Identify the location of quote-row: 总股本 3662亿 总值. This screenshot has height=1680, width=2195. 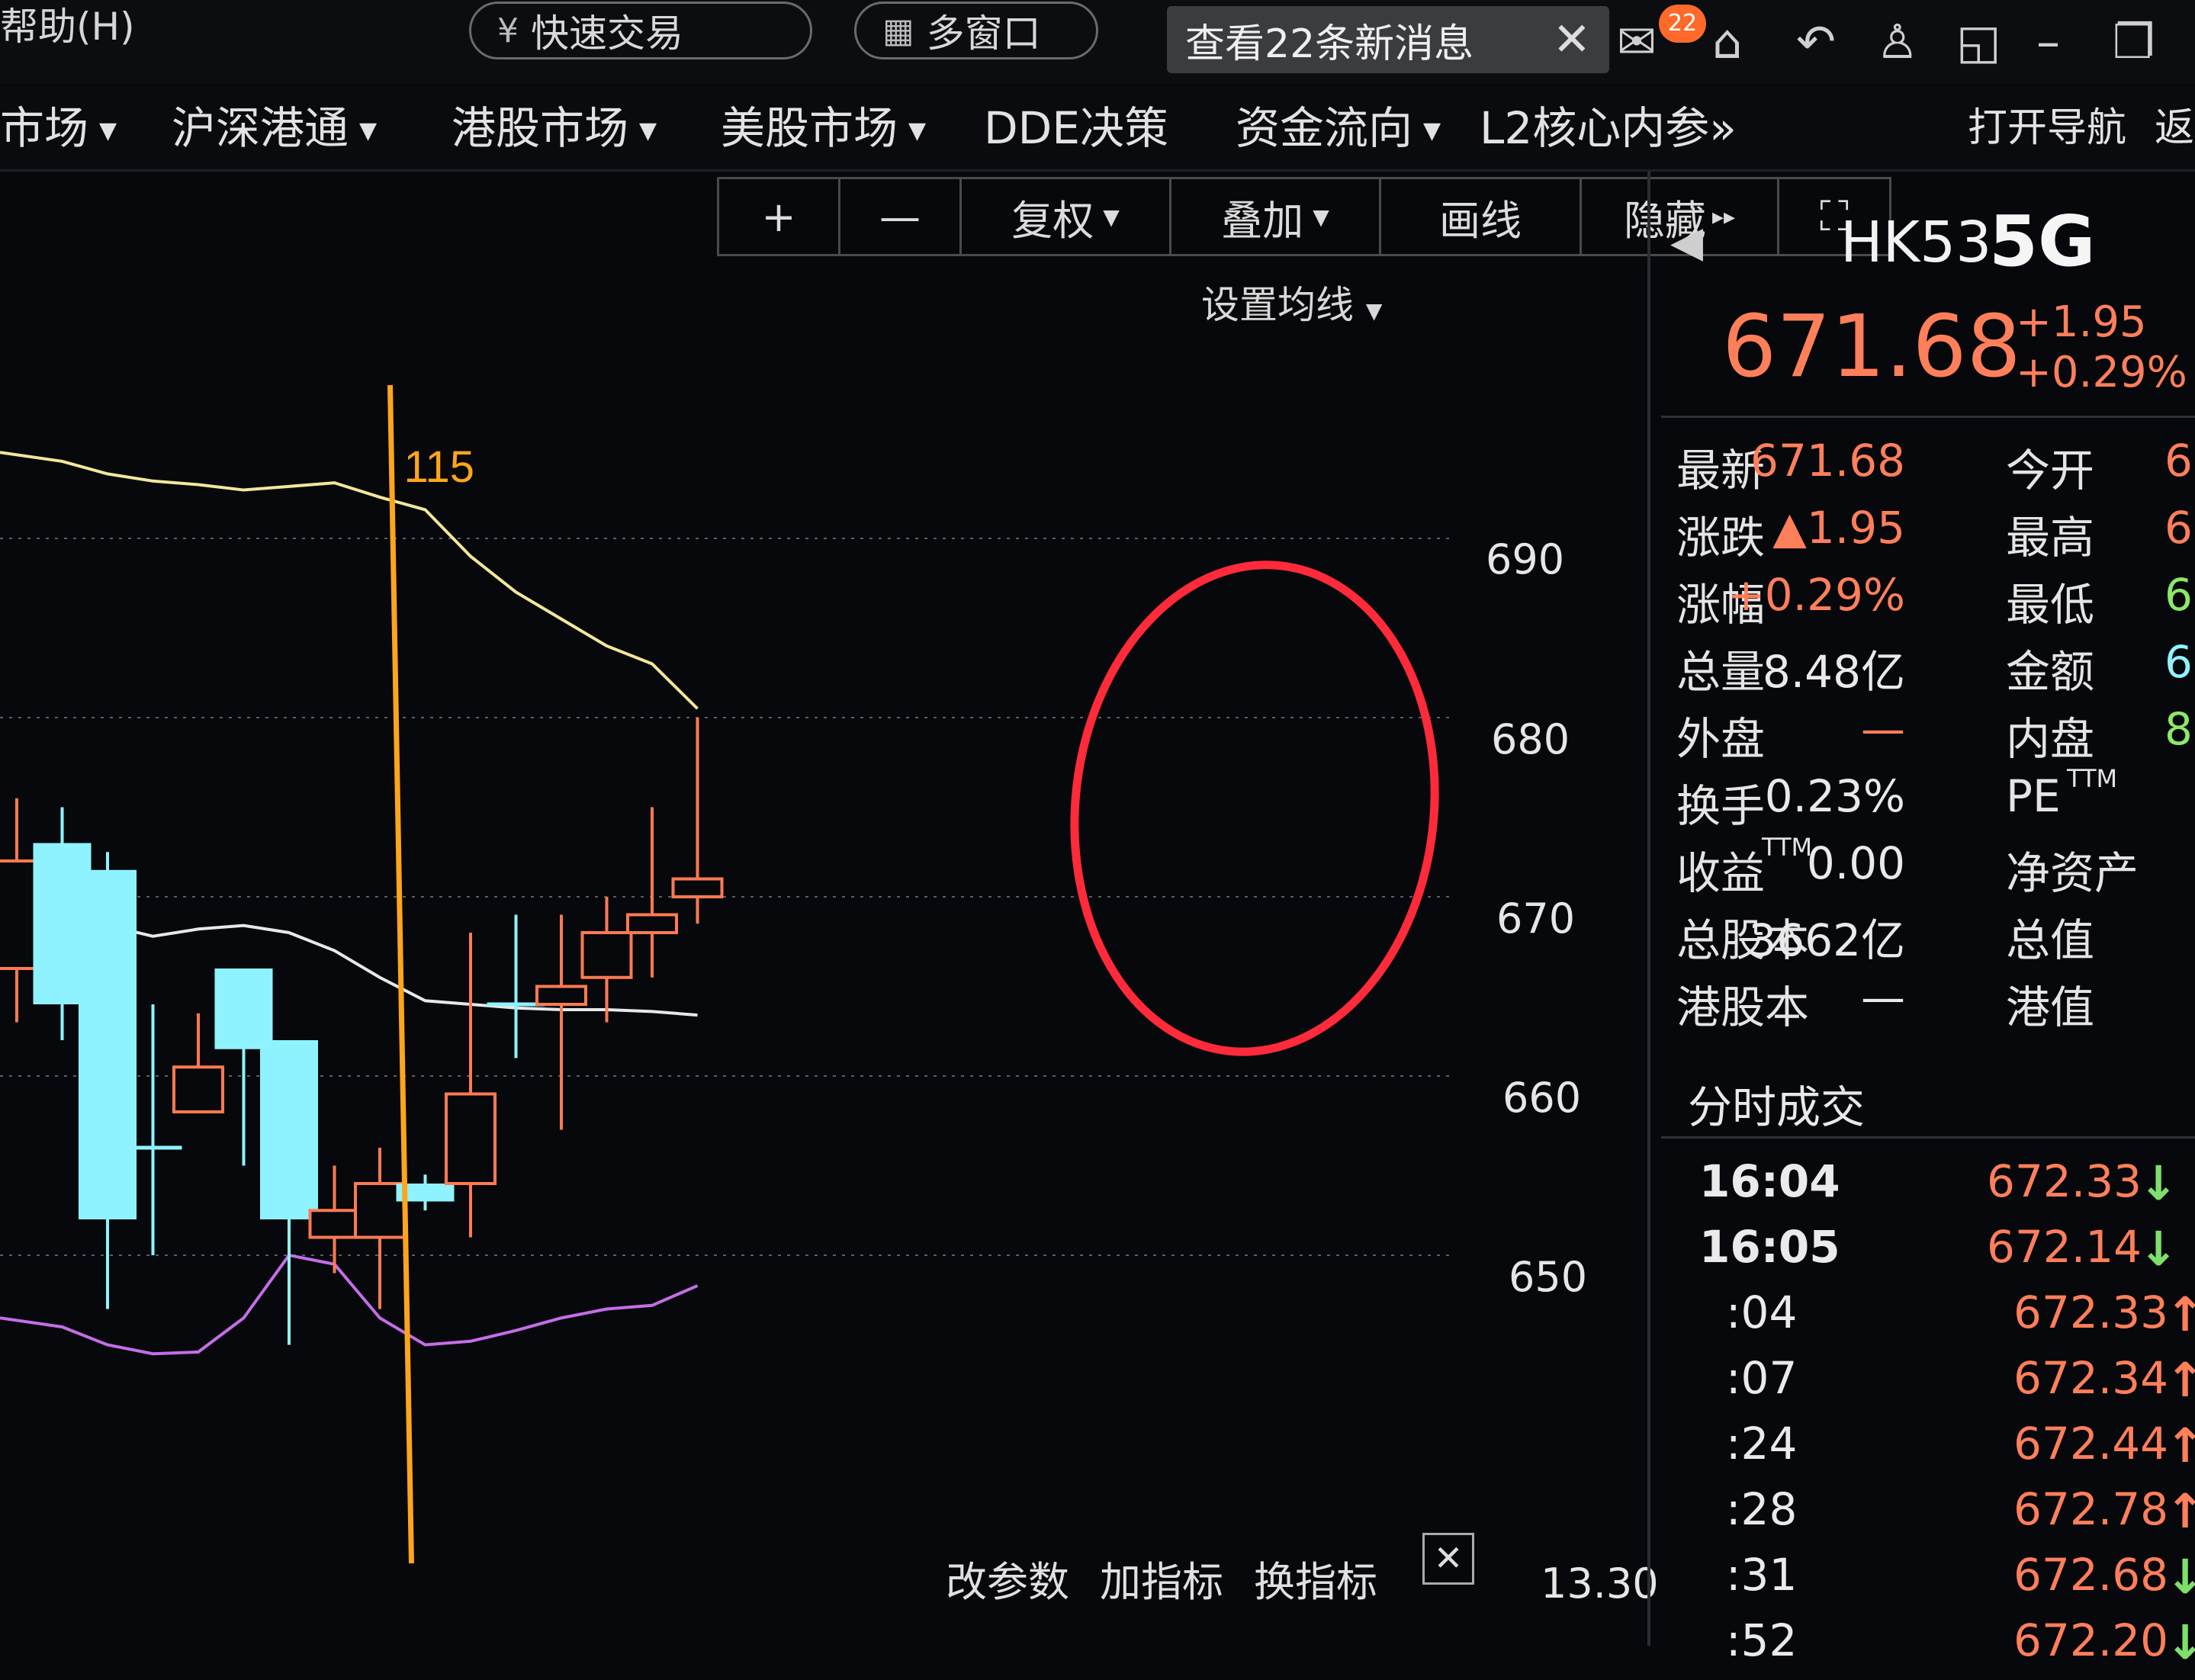
(1936, 937).